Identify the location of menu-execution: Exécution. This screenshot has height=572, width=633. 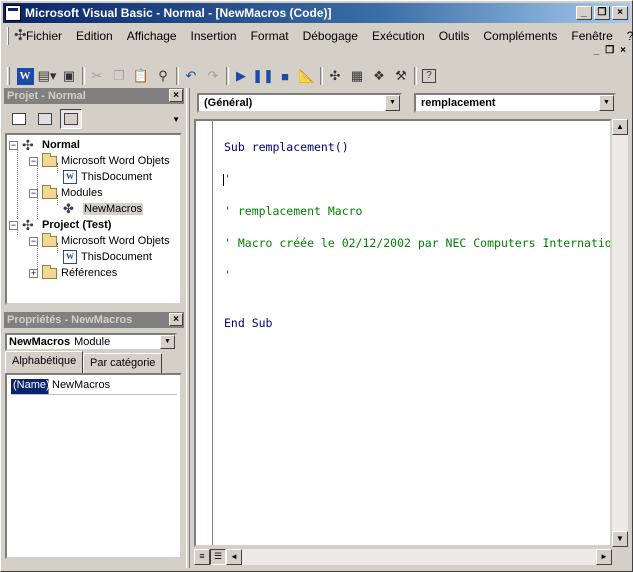
(398, 36).